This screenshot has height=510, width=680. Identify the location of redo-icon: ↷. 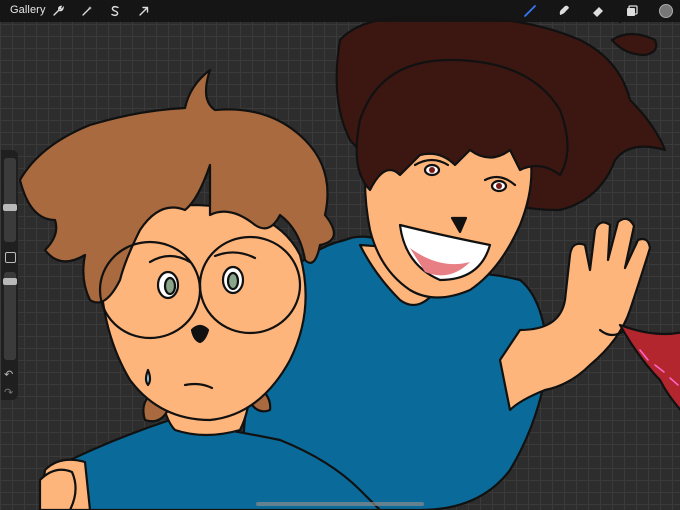
(8, 392).